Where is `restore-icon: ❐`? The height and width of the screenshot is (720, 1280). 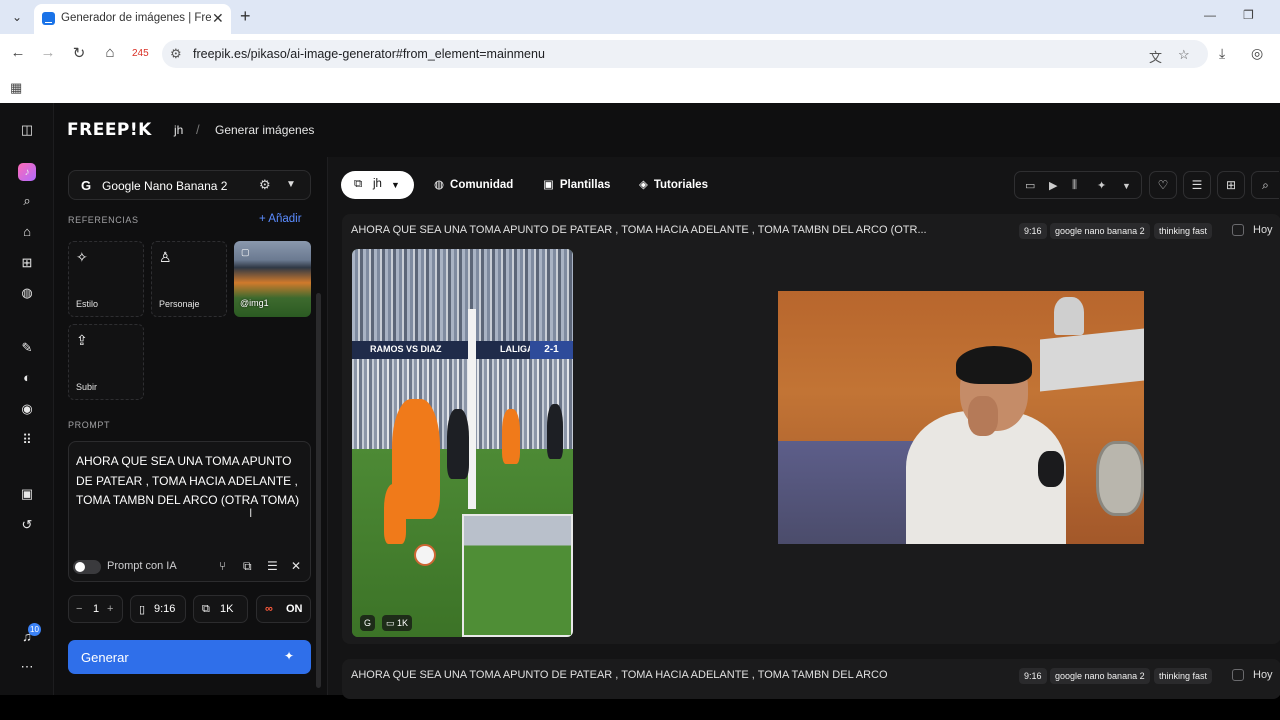 restore-icon: ❐ is located at coordinates (1248, 15).